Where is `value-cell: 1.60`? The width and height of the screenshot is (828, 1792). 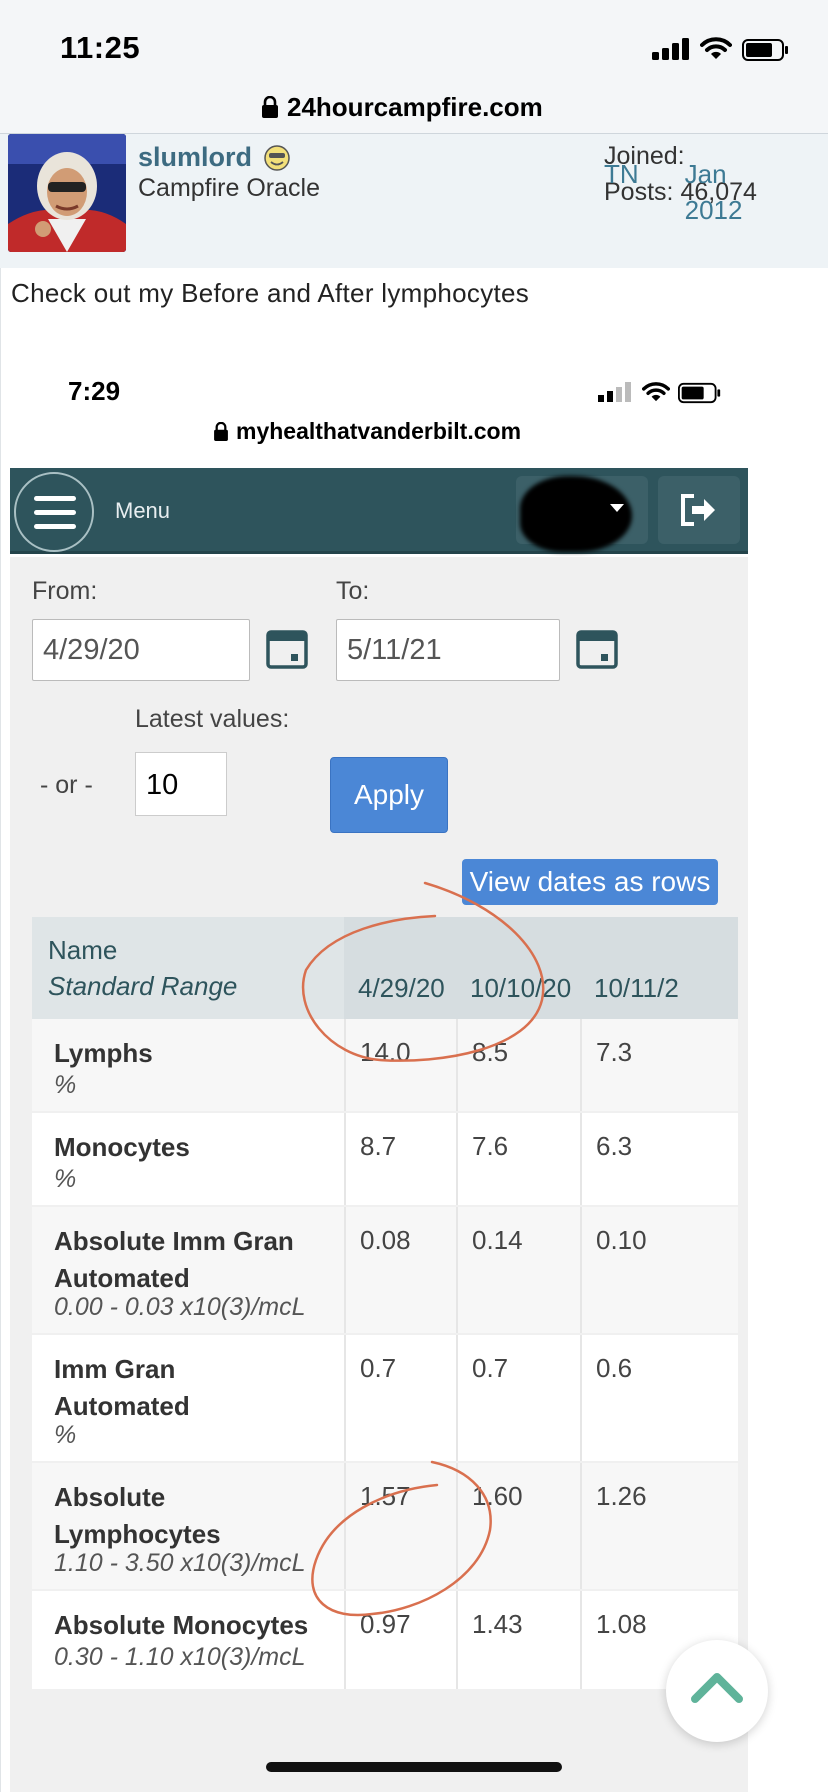
value-cell: 1.60 is located at coordinates (497, 1496).